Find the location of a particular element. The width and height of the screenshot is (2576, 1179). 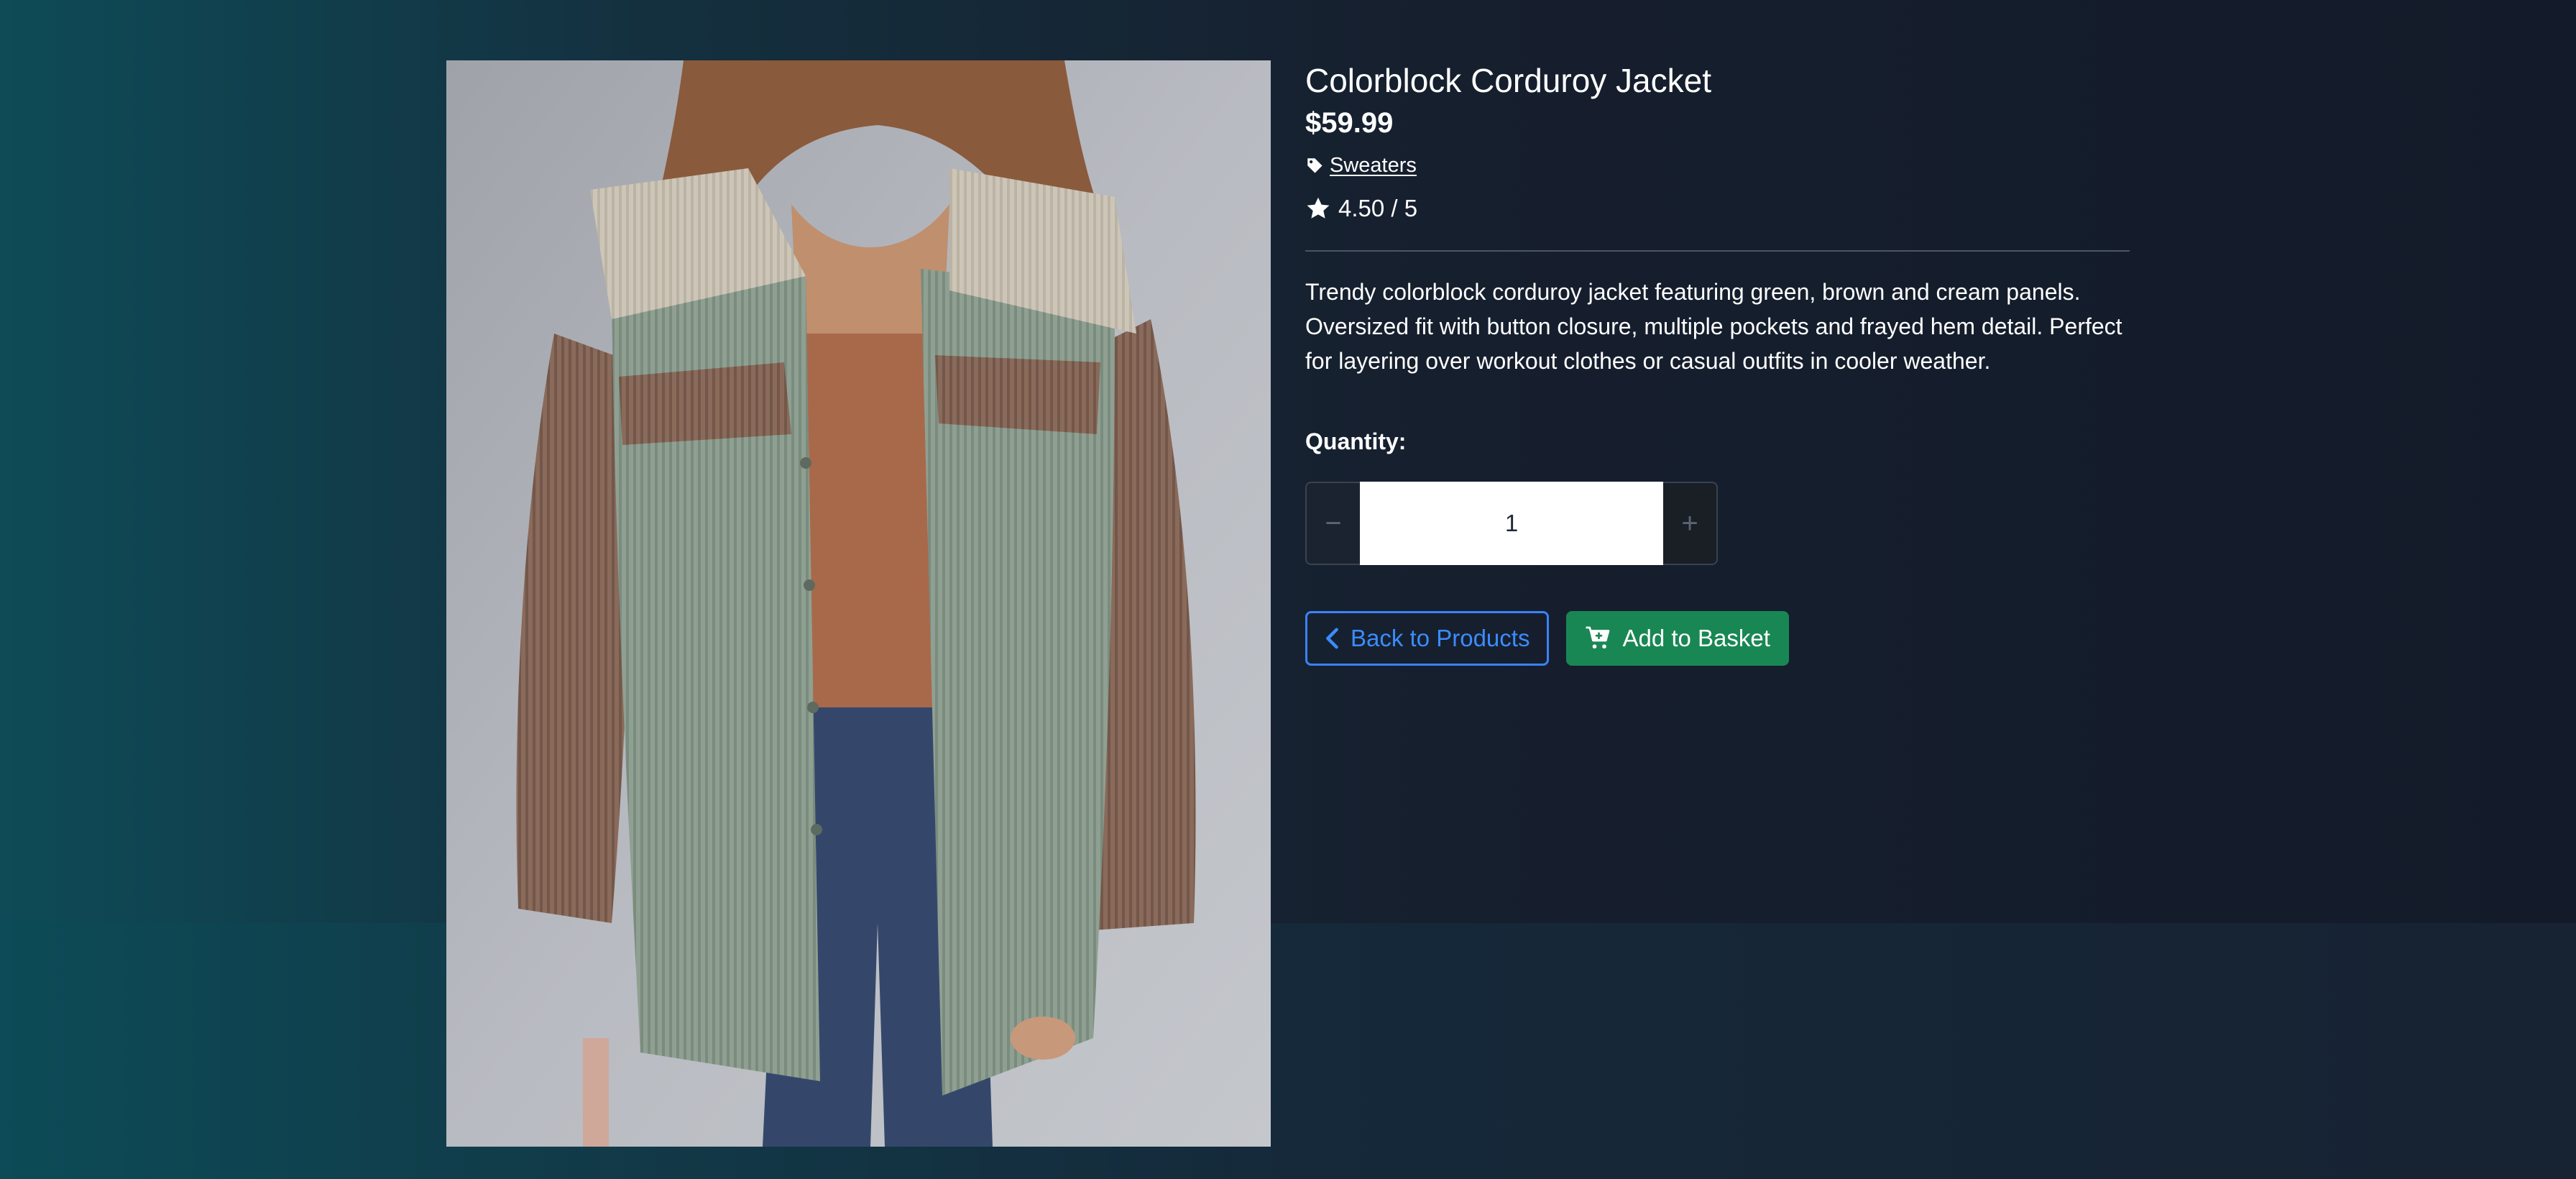

decrease-quantity-button: − is located at coordinates (1332, 523).